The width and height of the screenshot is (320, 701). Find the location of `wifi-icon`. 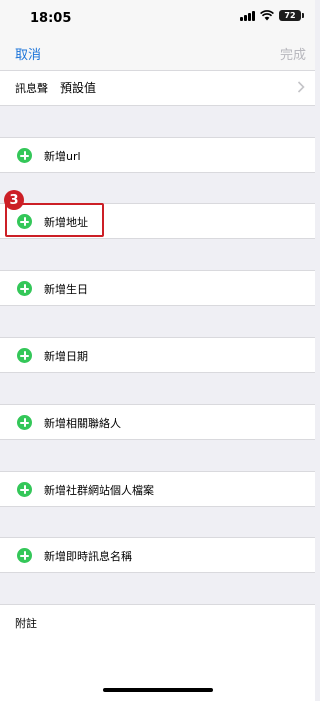

wifi-icon is located at coordinates (267, 15).